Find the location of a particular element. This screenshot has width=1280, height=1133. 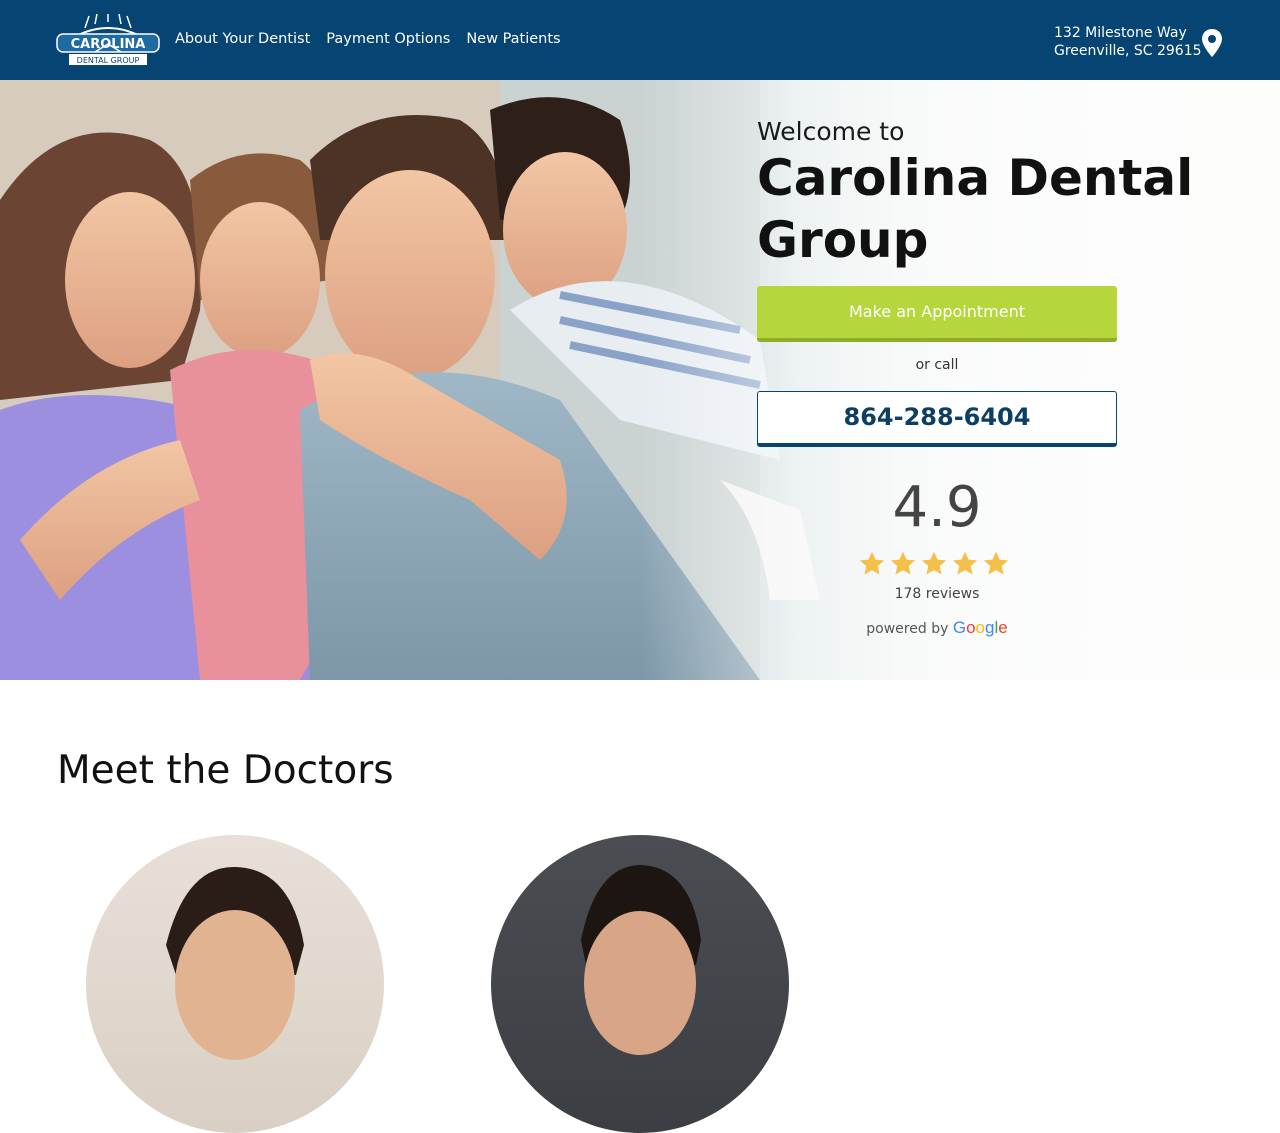

or-call-text: or call is located at coordinates (937, 365).